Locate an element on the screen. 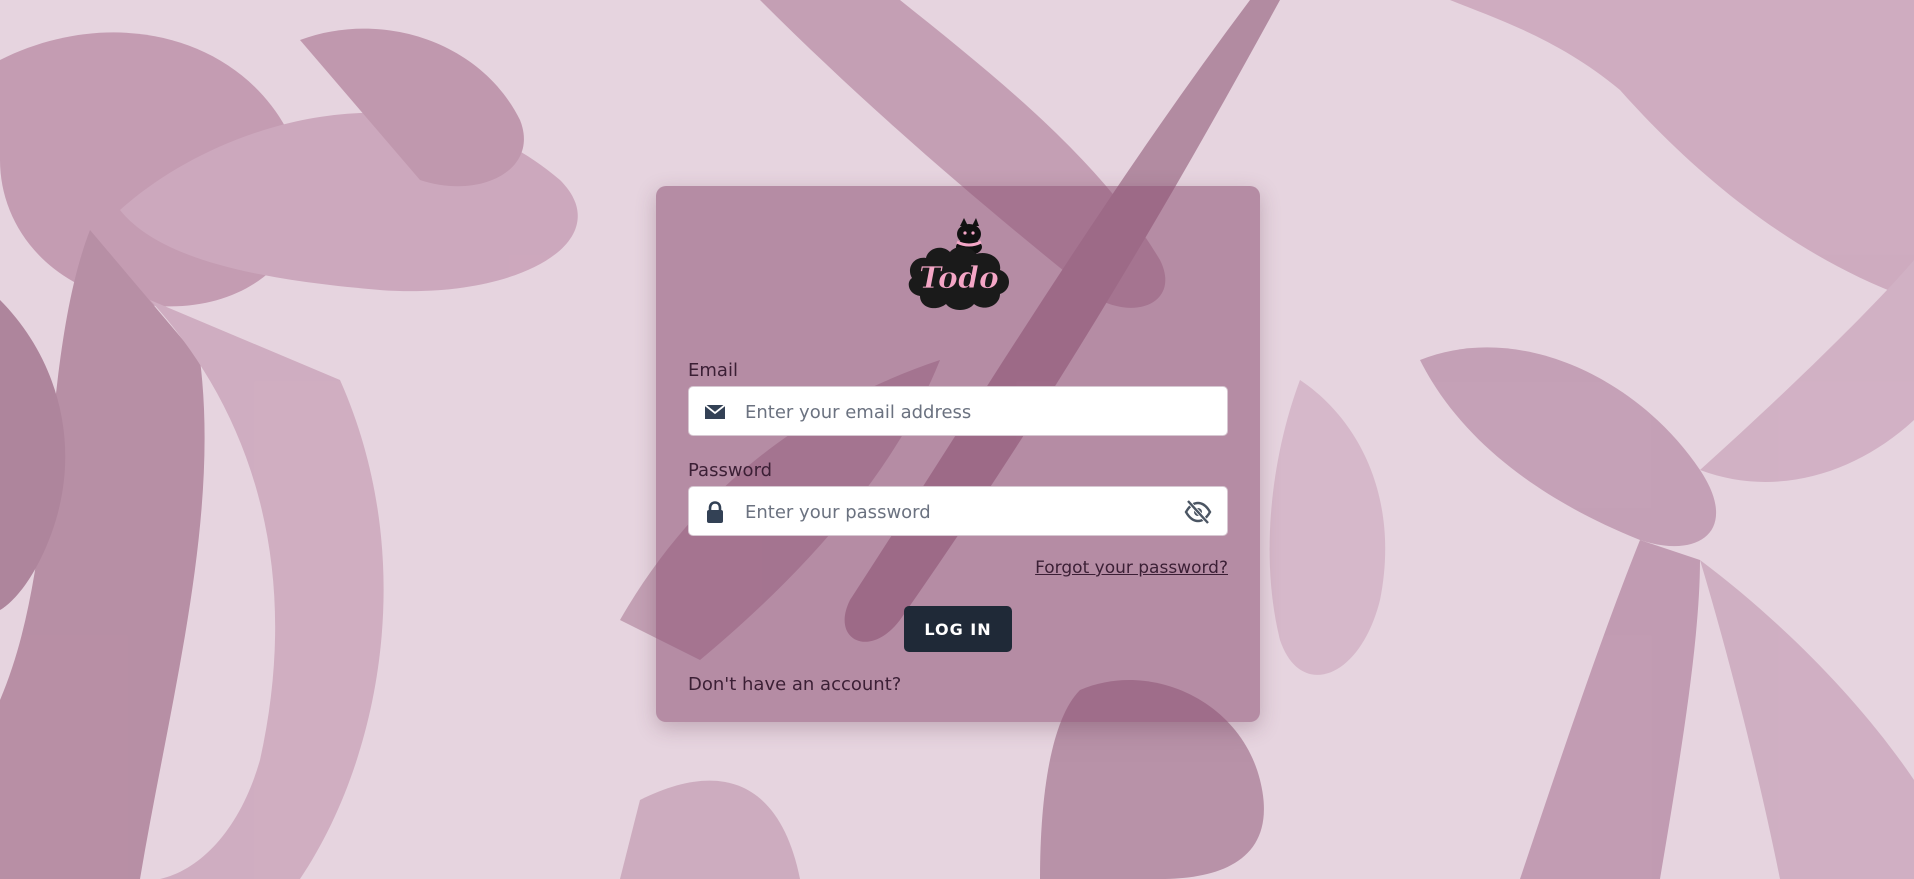  logo-text: Todo is located at coordinates (959, 278).